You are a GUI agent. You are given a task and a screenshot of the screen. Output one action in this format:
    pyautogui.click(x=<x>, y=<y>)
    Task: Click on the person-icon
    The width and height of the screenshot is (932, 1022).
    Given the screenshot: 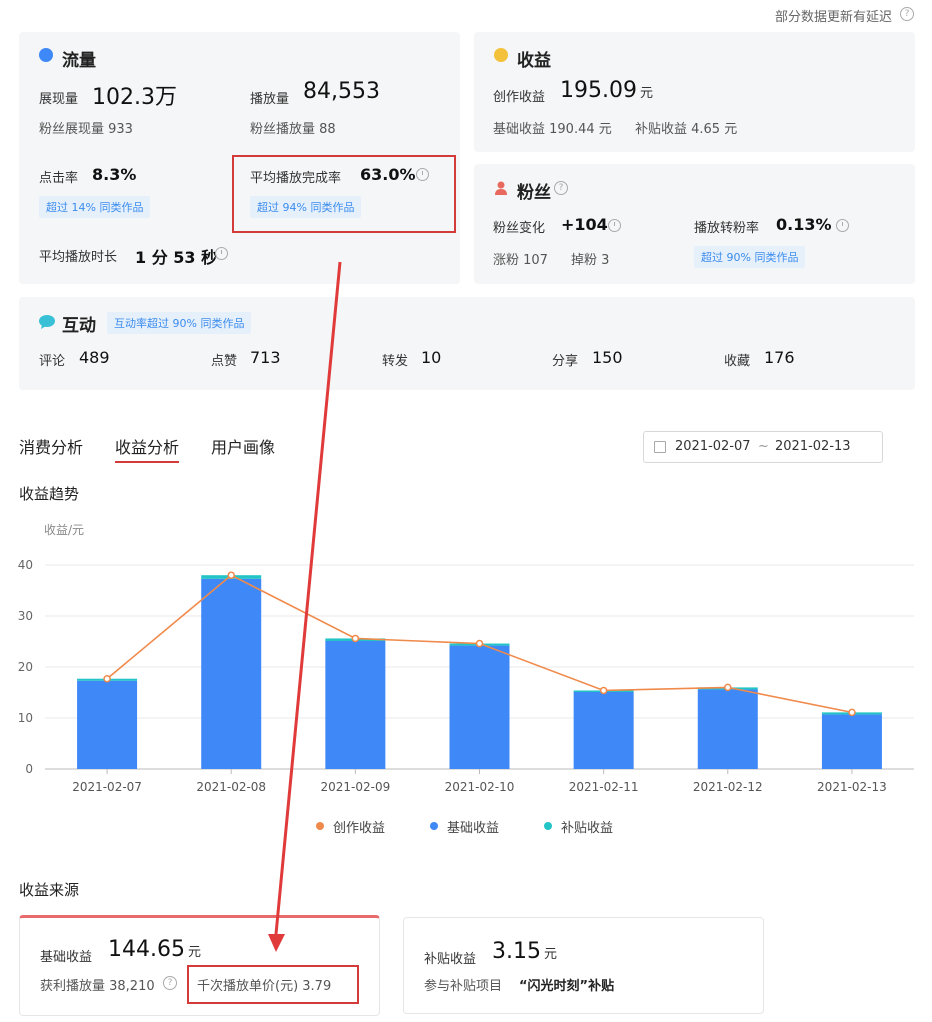 What is the action you would take?
    pyautogui.click(x=501, y=187)
    